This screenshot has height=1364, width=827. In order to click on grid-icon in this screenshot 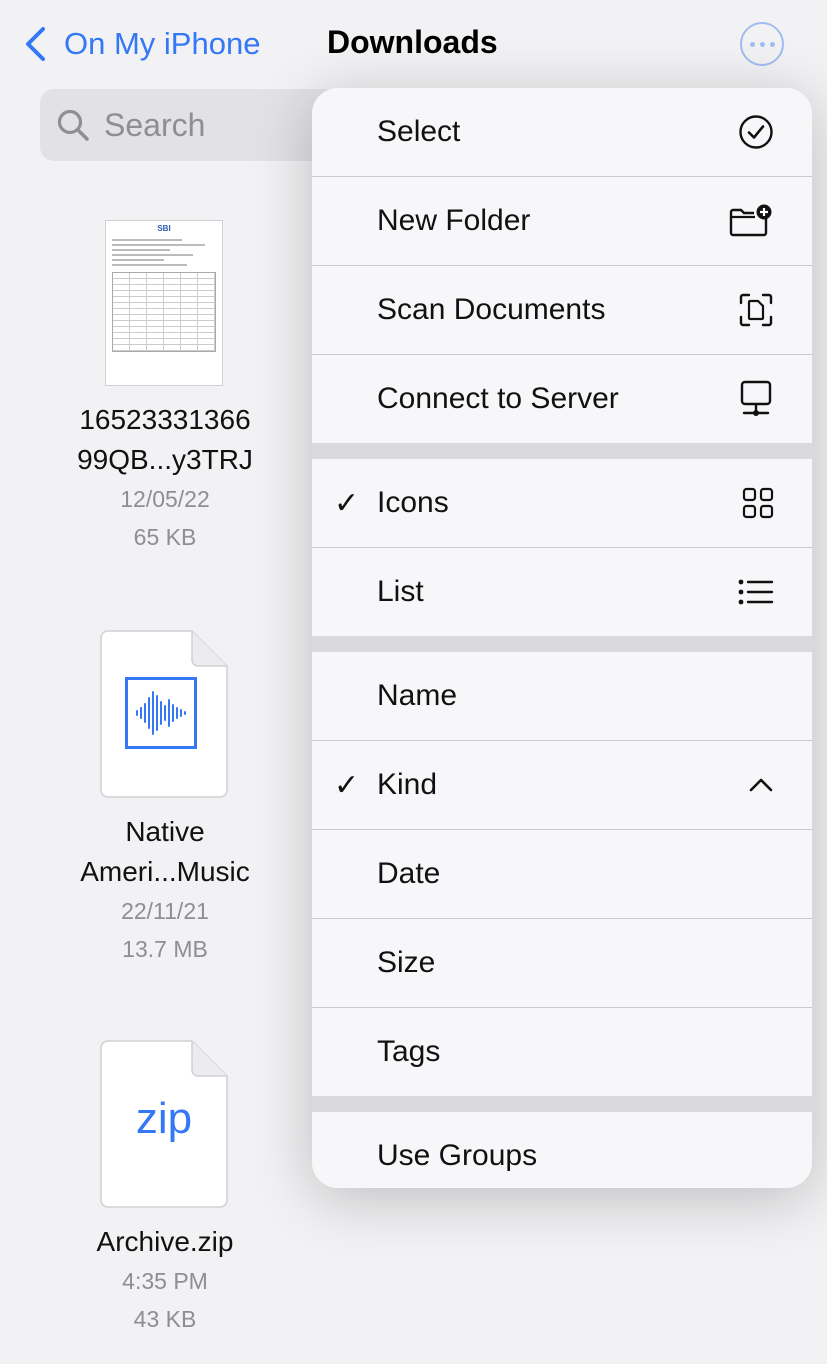, I will do `click(758, 503)`.